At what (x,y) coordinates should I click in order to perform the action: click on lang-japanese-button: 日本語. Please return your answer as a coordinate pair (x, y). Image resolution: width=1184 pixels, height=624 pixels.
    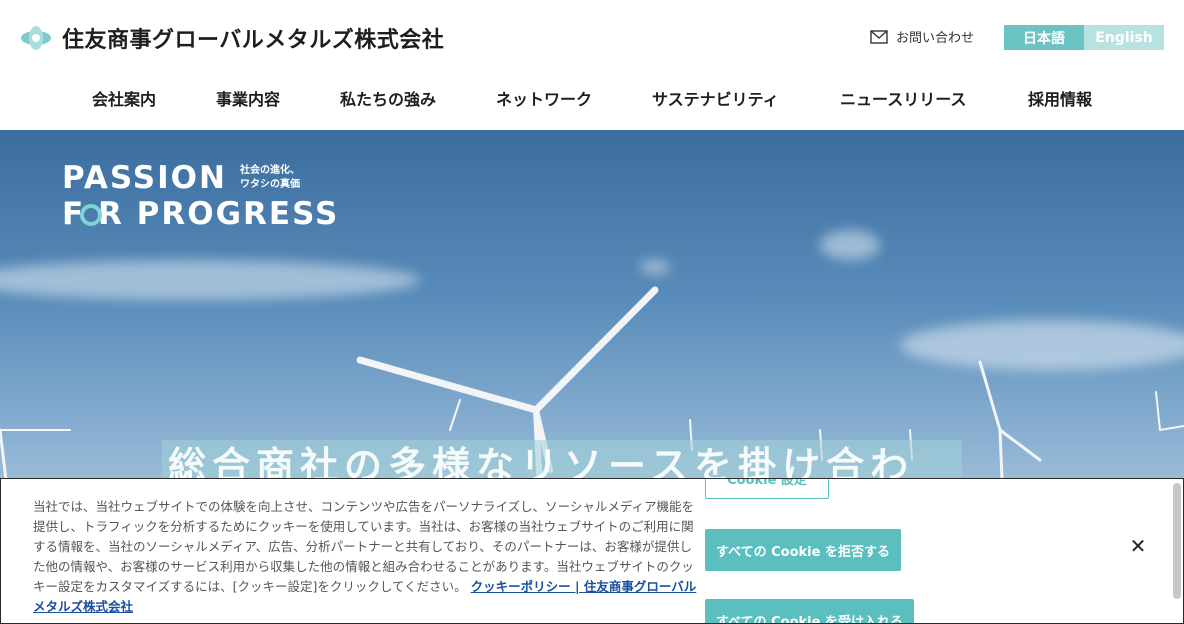
    Looking at the image, I should click on (1044, 37).